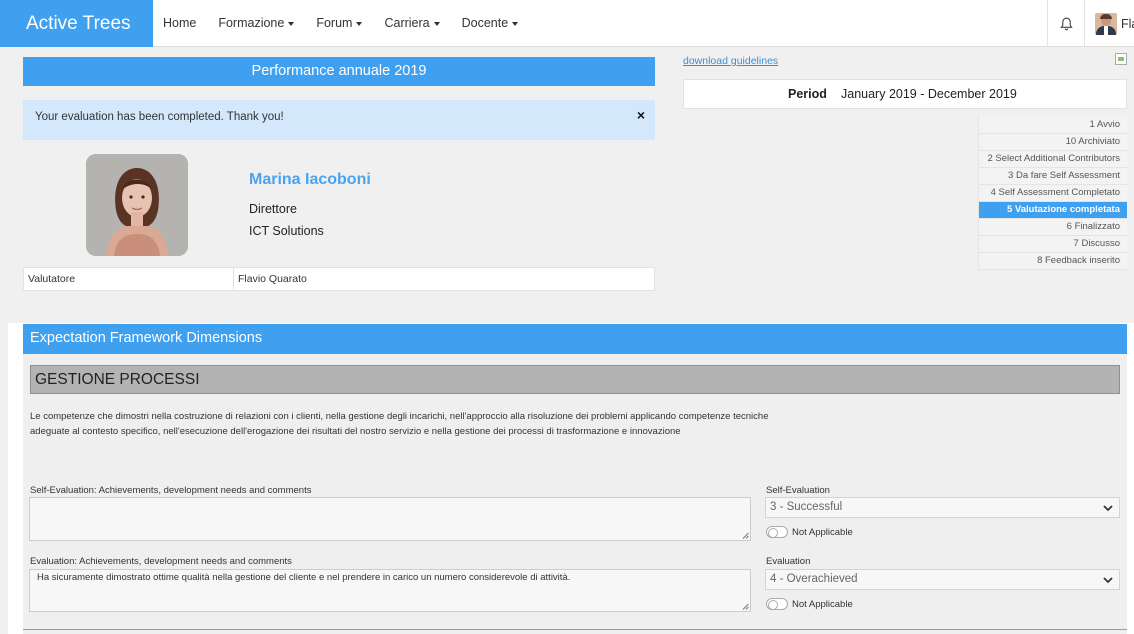 Image resolution: width=1134 pixels, height=634 pixels. What do you see at coordinates (1052, 210) in the screenshot?
I see `step-valutazione-completata: 5 Valutazione completata` at bounding box center [1052, 210].